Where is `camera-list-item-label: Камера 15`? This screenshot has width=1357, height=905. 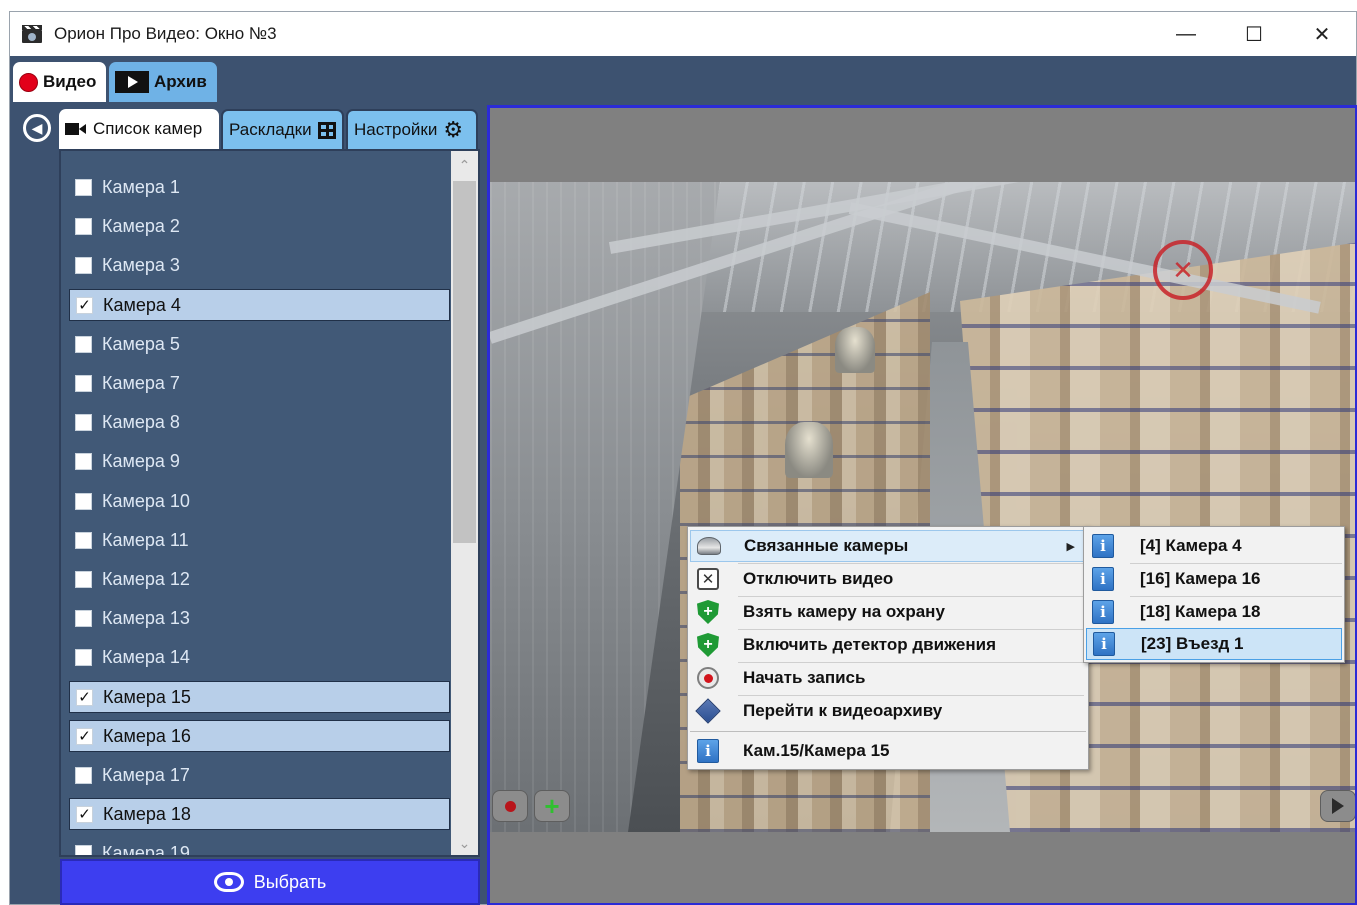
camera-list-item-label: Камера 15 is located at coordinates (147, 696).